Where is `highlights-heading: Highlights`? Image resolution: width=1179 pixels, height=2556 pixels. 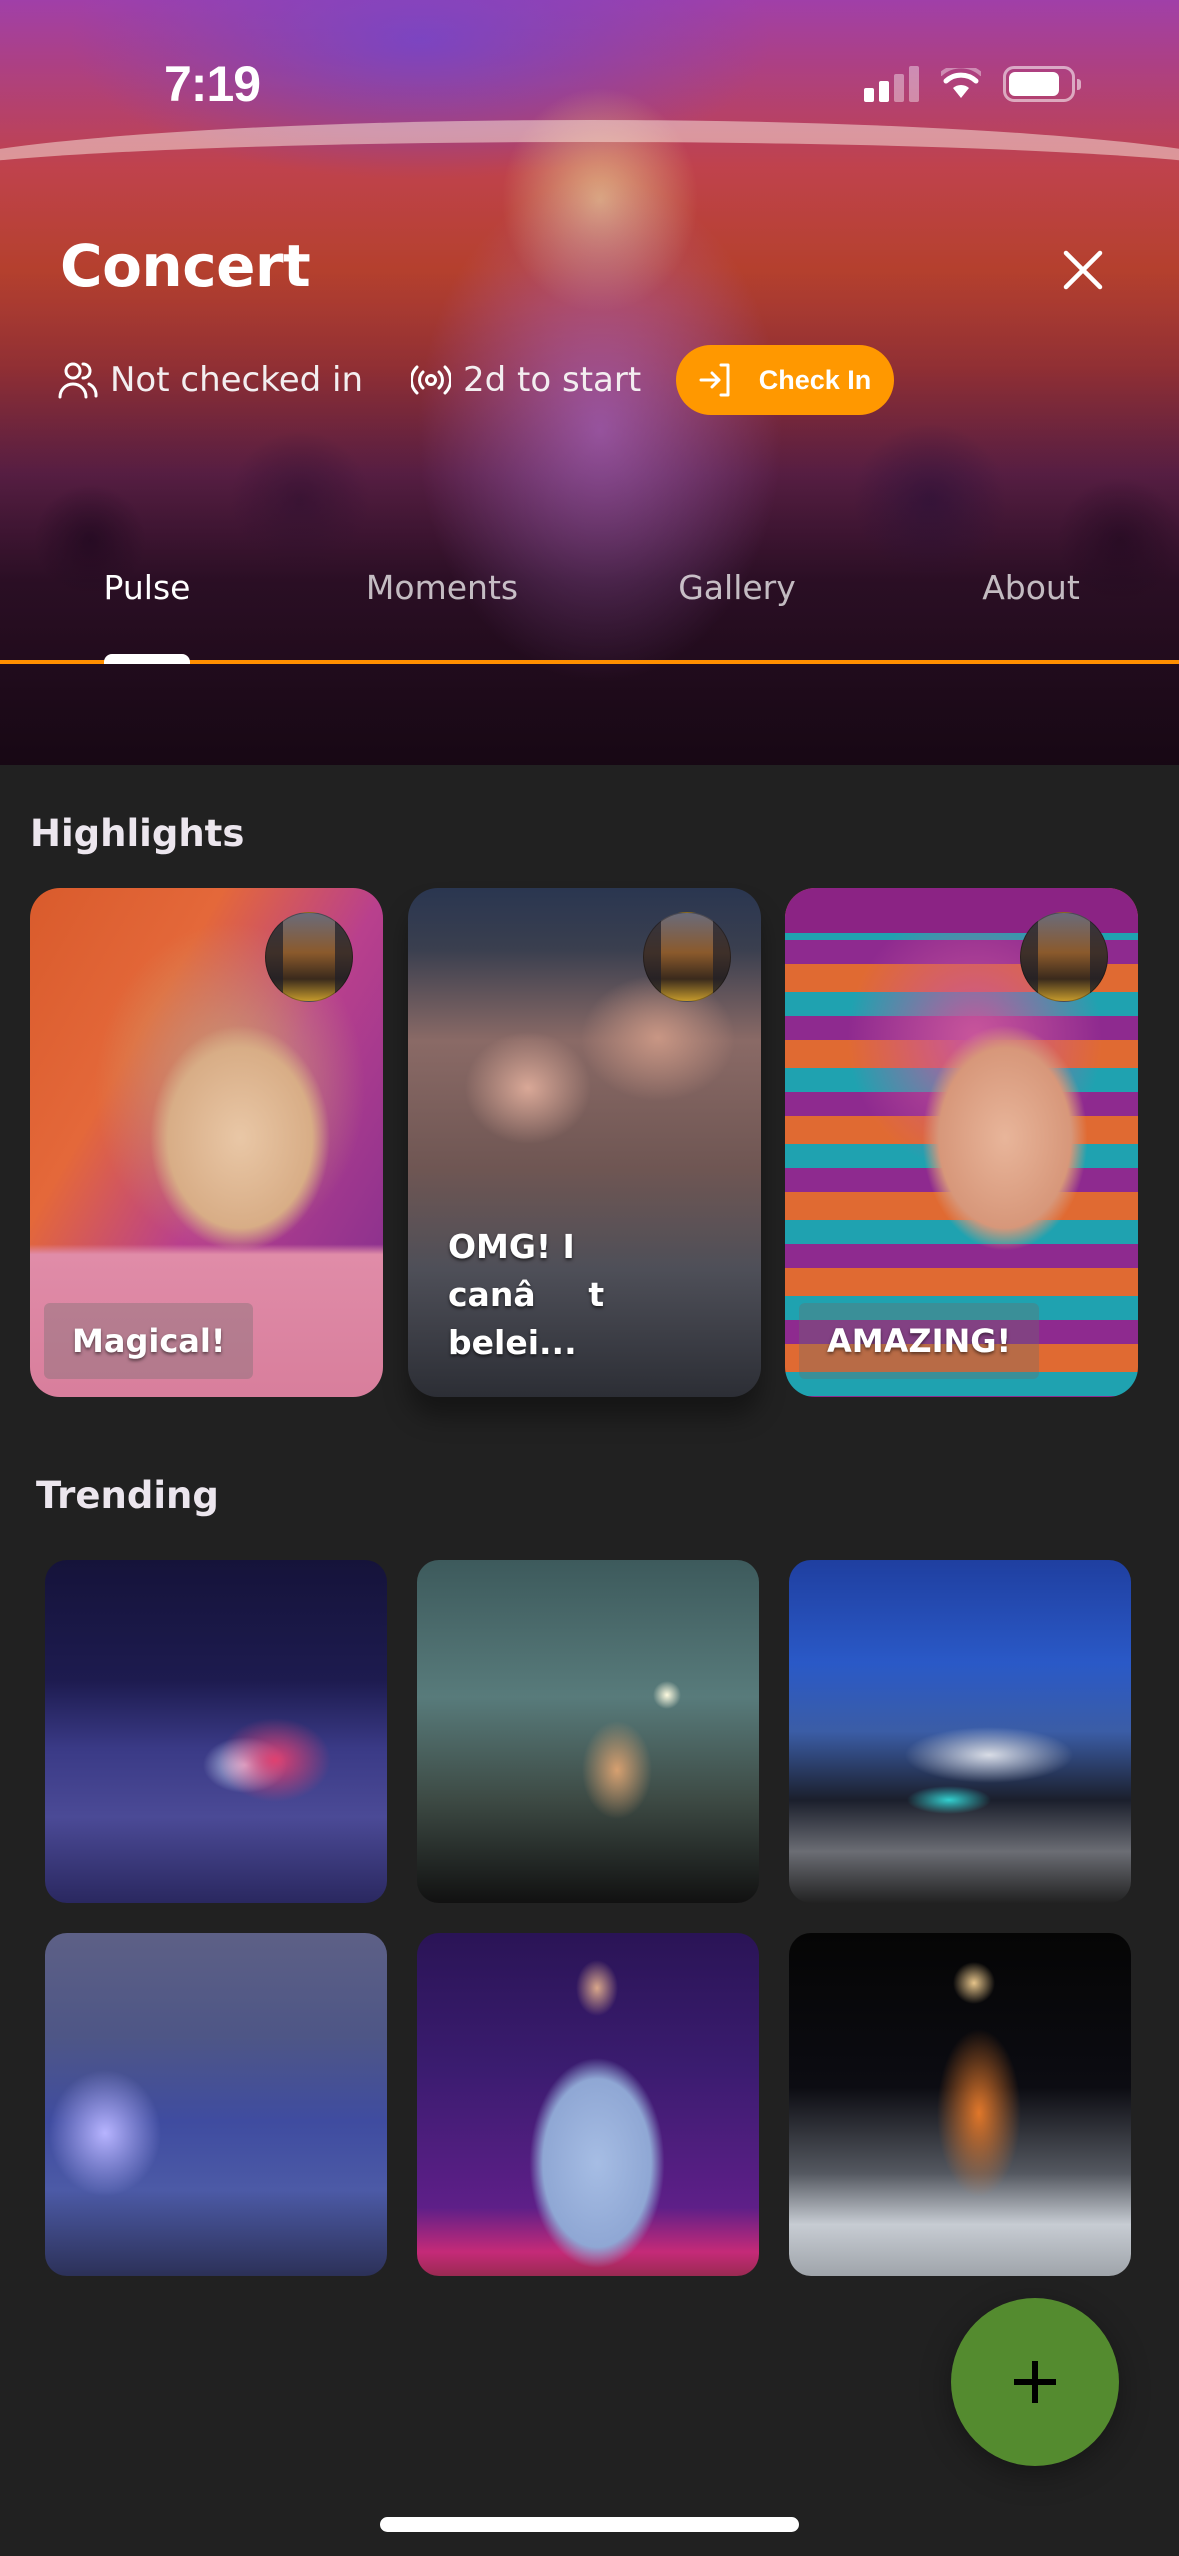
highlights-heading: Highlights is located at coordinates (137, 833).